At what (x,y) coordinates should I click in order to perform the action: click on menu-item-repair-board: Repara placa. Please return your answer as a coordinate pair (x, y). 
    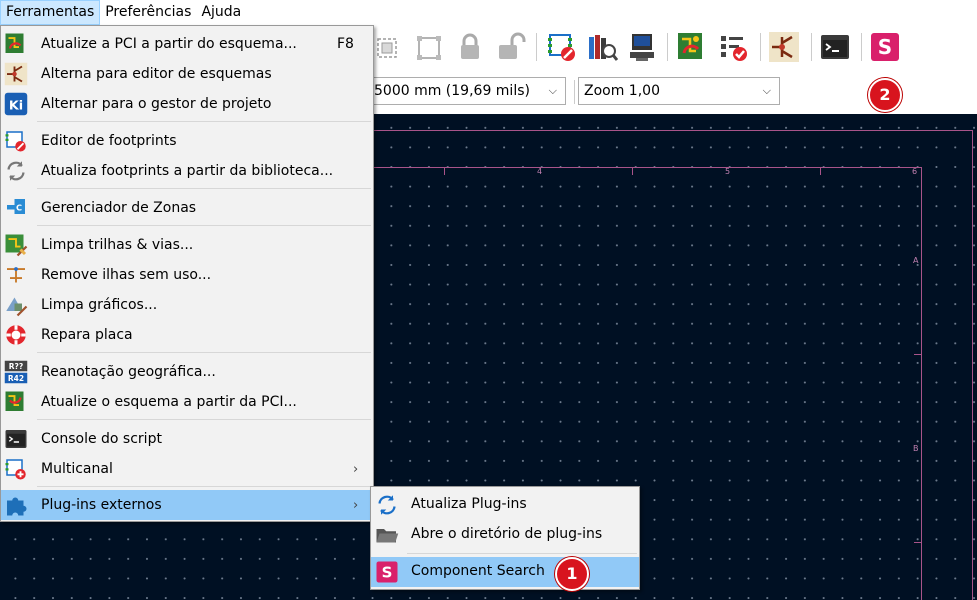
    Looking at the image, I should click on (187, 335).